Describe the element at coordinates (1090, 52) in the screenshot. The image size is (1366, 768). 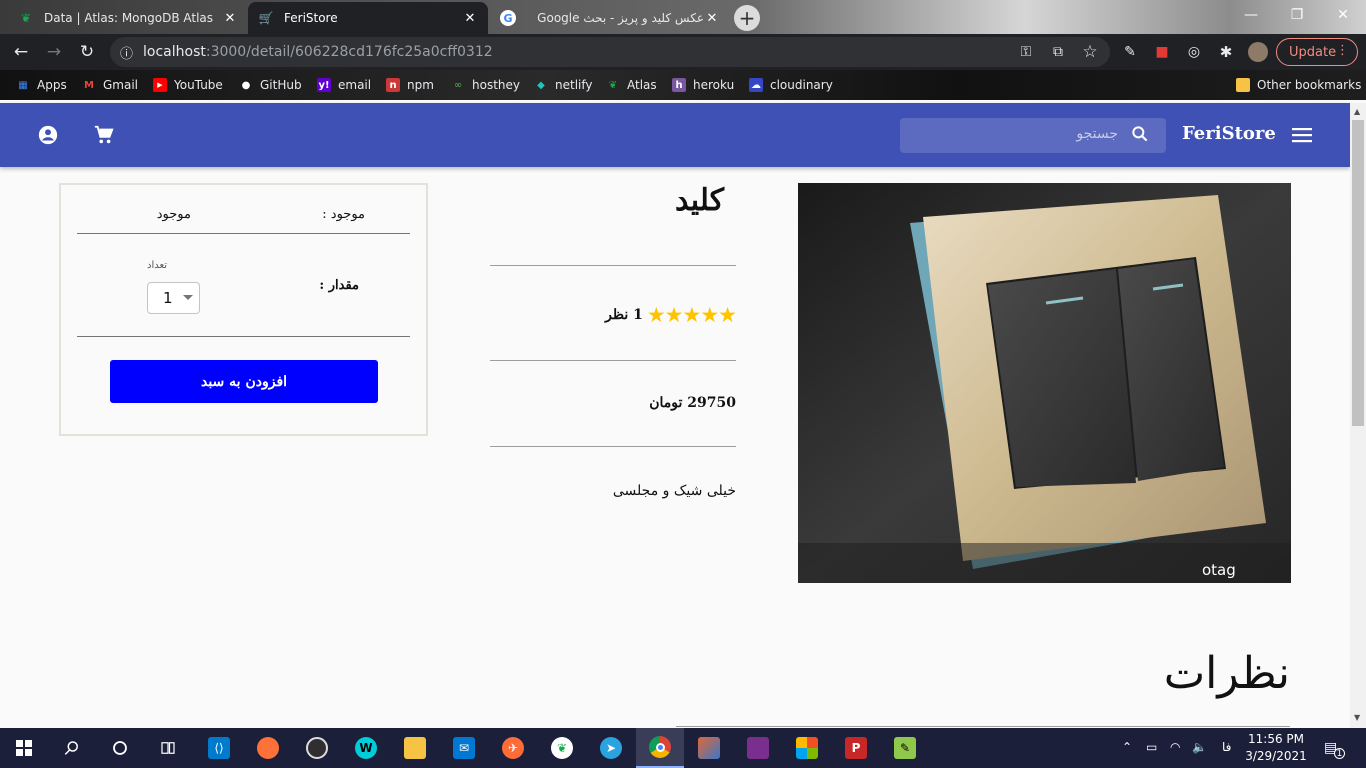
I see `bookmark-star-icon: ☆` at that location.